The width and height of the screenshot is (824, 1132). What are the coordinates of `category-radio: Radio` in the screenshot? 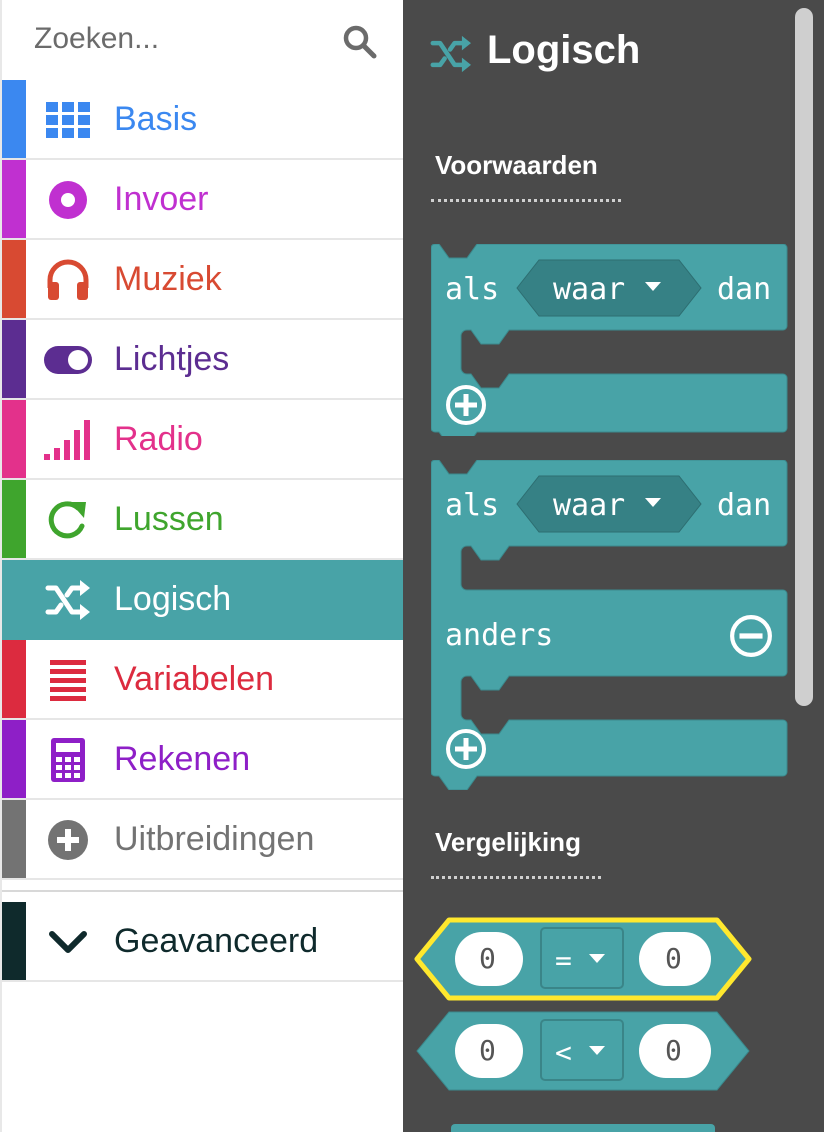 It's located at (202, 440).